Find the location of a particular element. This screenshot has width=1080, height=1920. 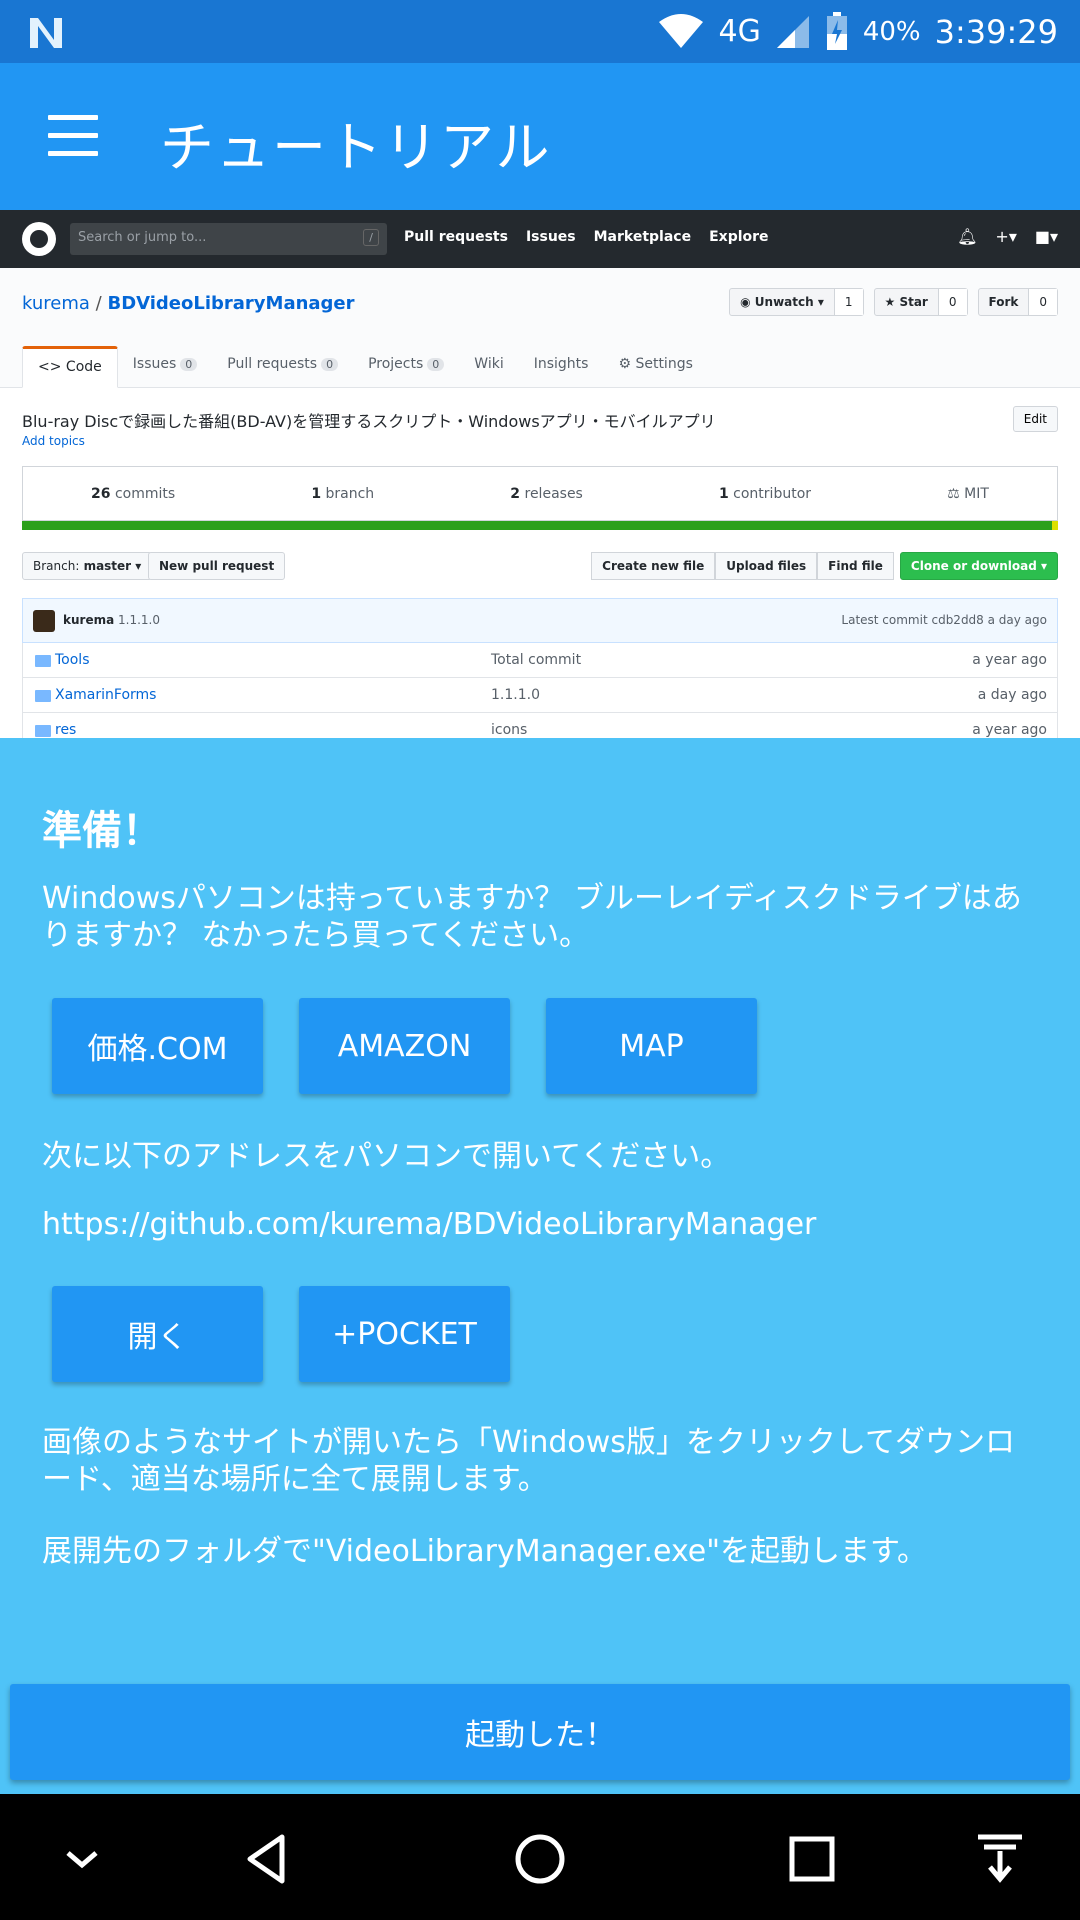

section-heading: 準備！ is located at coordinates (102, 831).